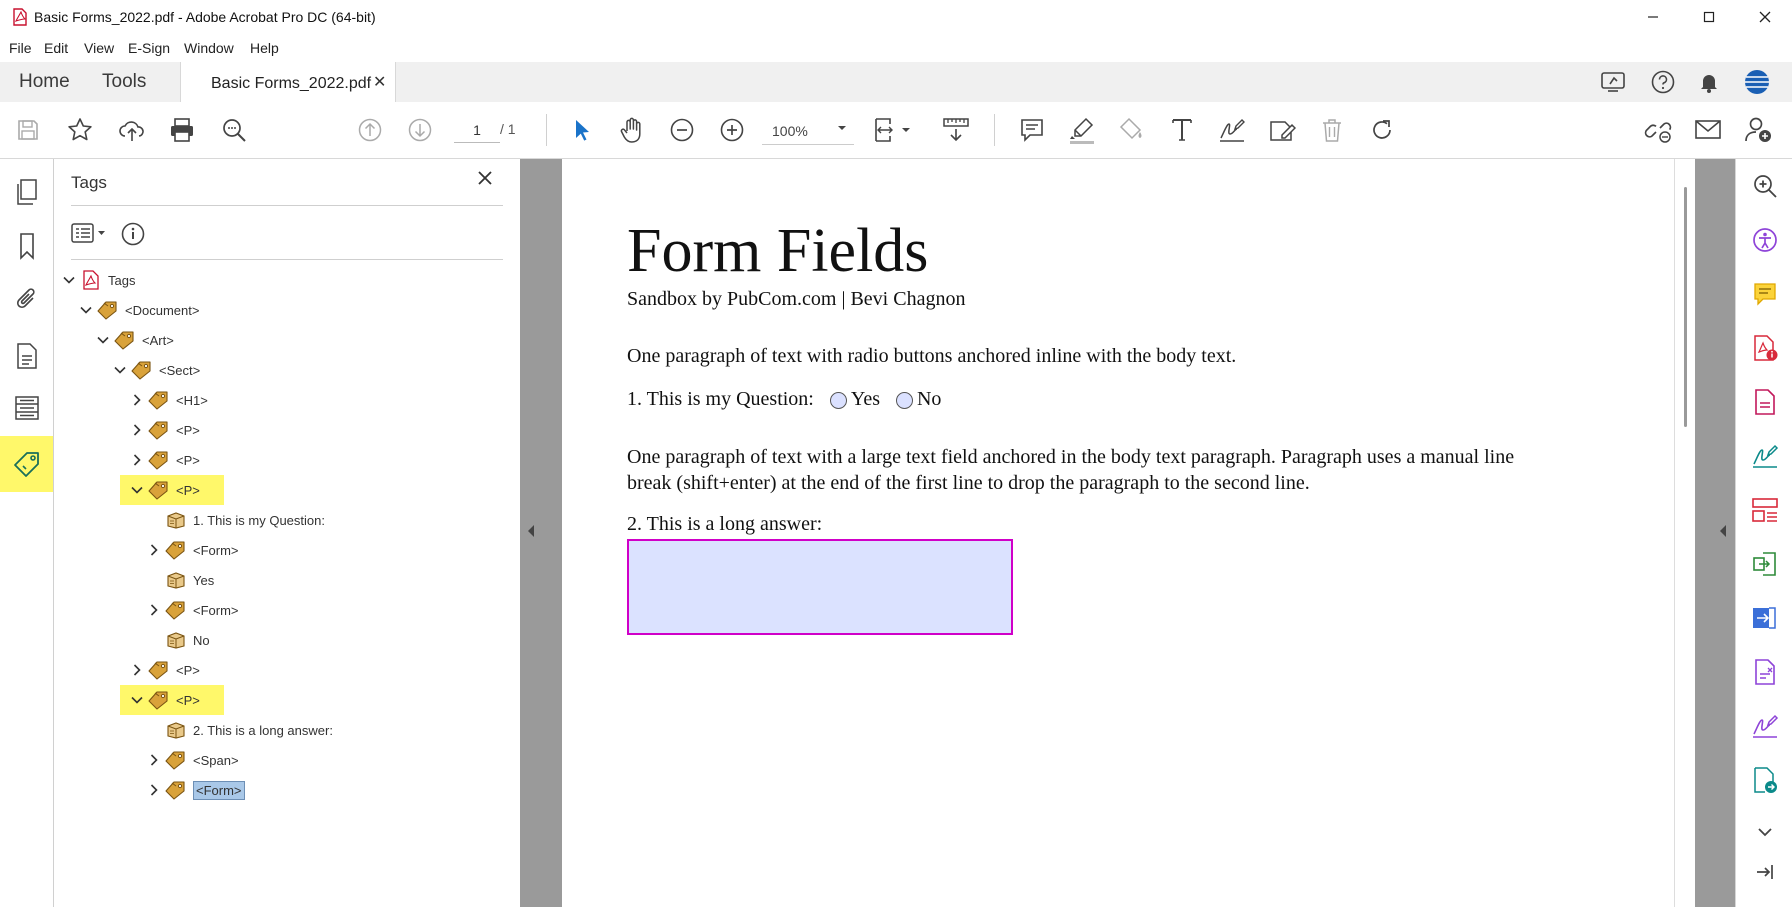 This screenshot has height=907, width=1792. I want to click on accessibility-icon, so click(1765, 240).